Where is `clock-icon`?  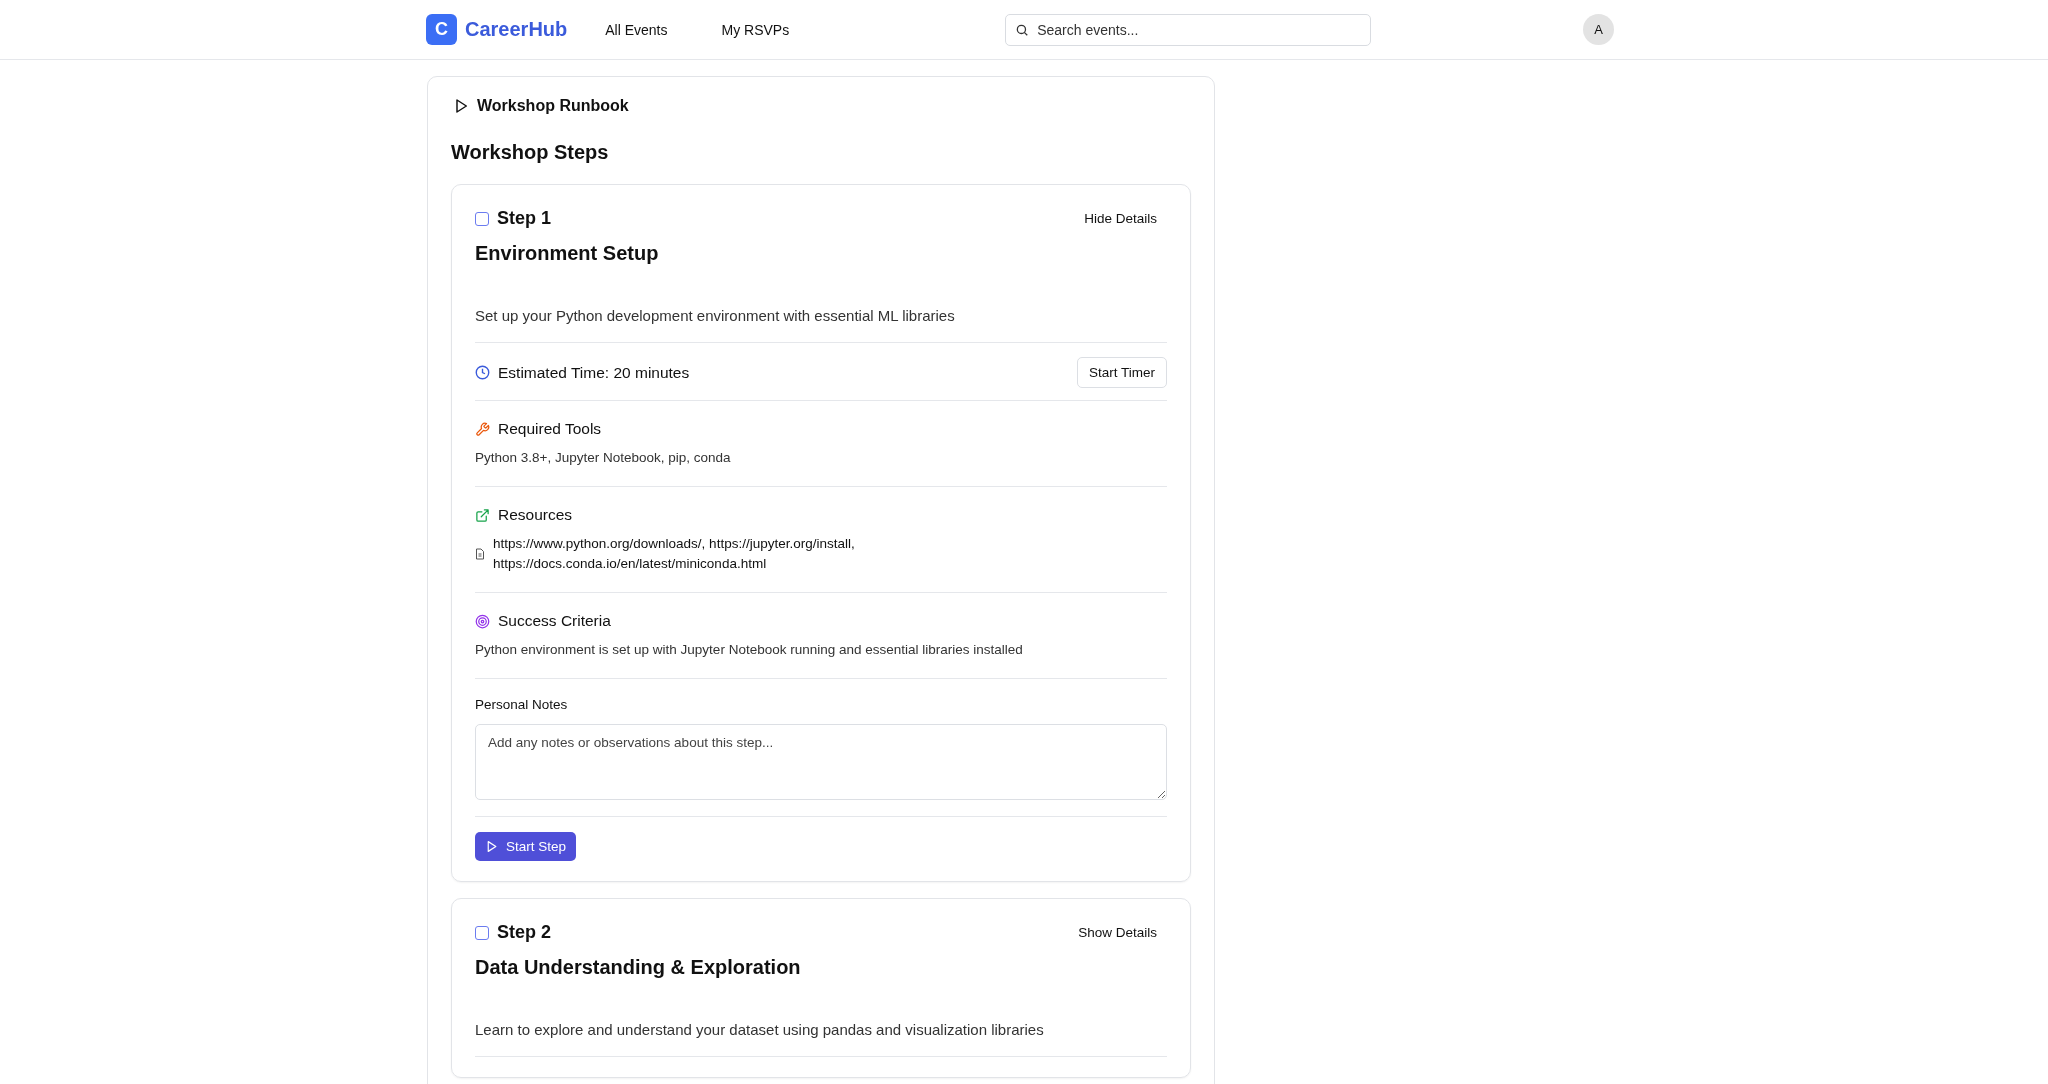
clock-icon is located at coordinates (482, 372).